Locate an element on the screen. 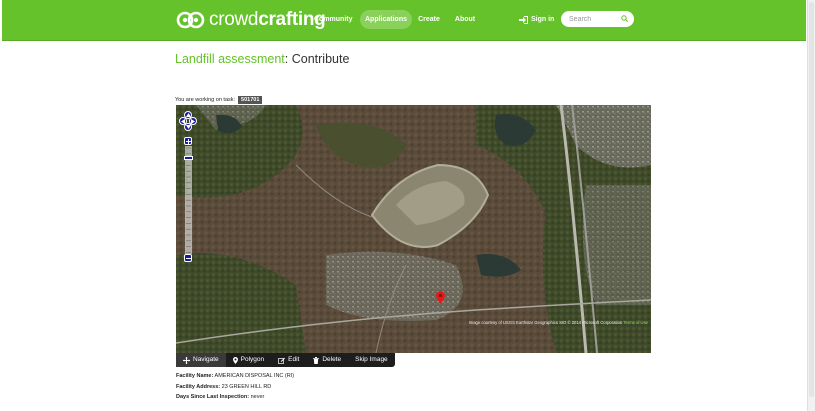 The image size is (815, 411). days-since-inspection-row: Days Since Last Inspection: never is located at coordinates (235, 397).